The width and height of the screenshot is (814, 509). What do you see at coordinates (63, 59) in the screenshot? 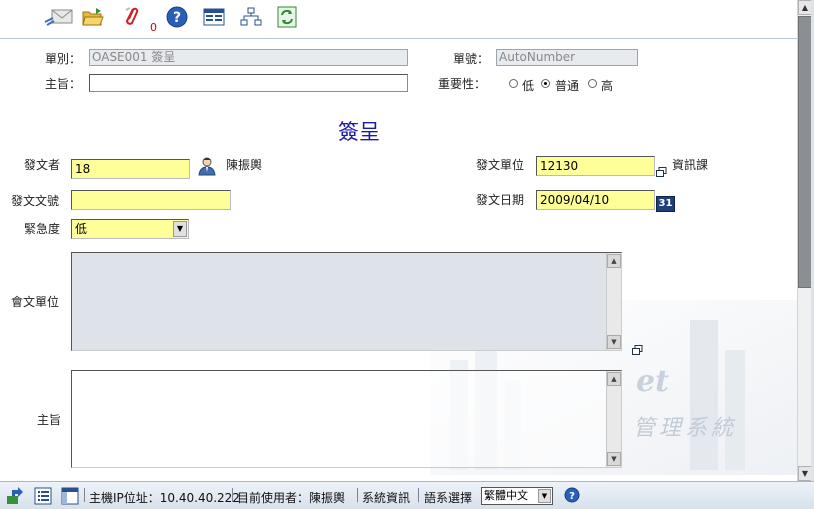
I see `doc-type-label: 單別：` at bounding box center [63, 59].